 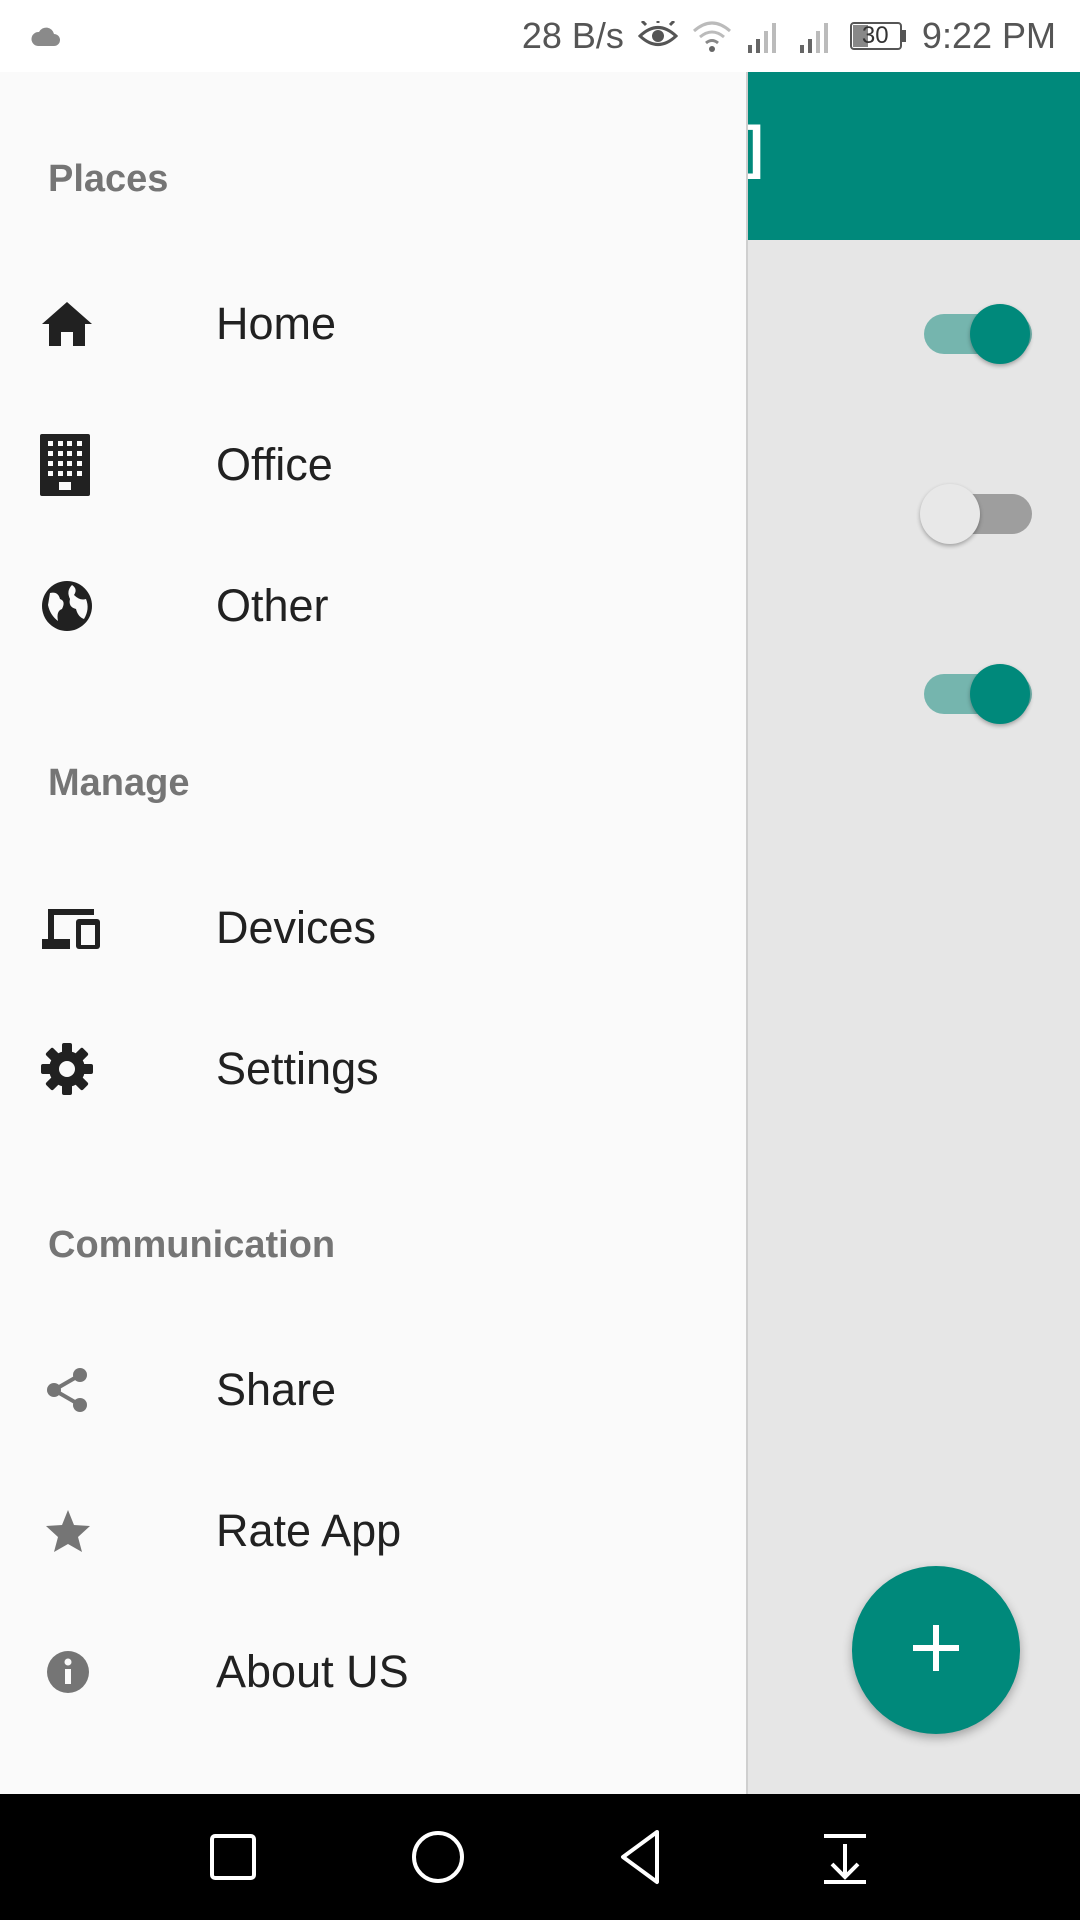 I want to click on net-speed: 28 B/s, so click(x=572, y=35).